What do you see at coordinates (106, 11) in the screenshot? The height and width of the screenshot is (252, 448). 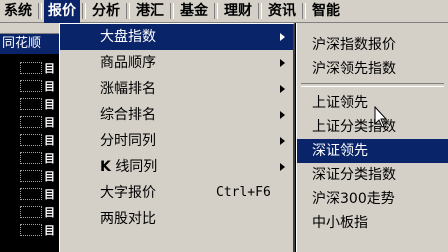 I see `menu-analysis: 分析` at bounding box center [106, 11].